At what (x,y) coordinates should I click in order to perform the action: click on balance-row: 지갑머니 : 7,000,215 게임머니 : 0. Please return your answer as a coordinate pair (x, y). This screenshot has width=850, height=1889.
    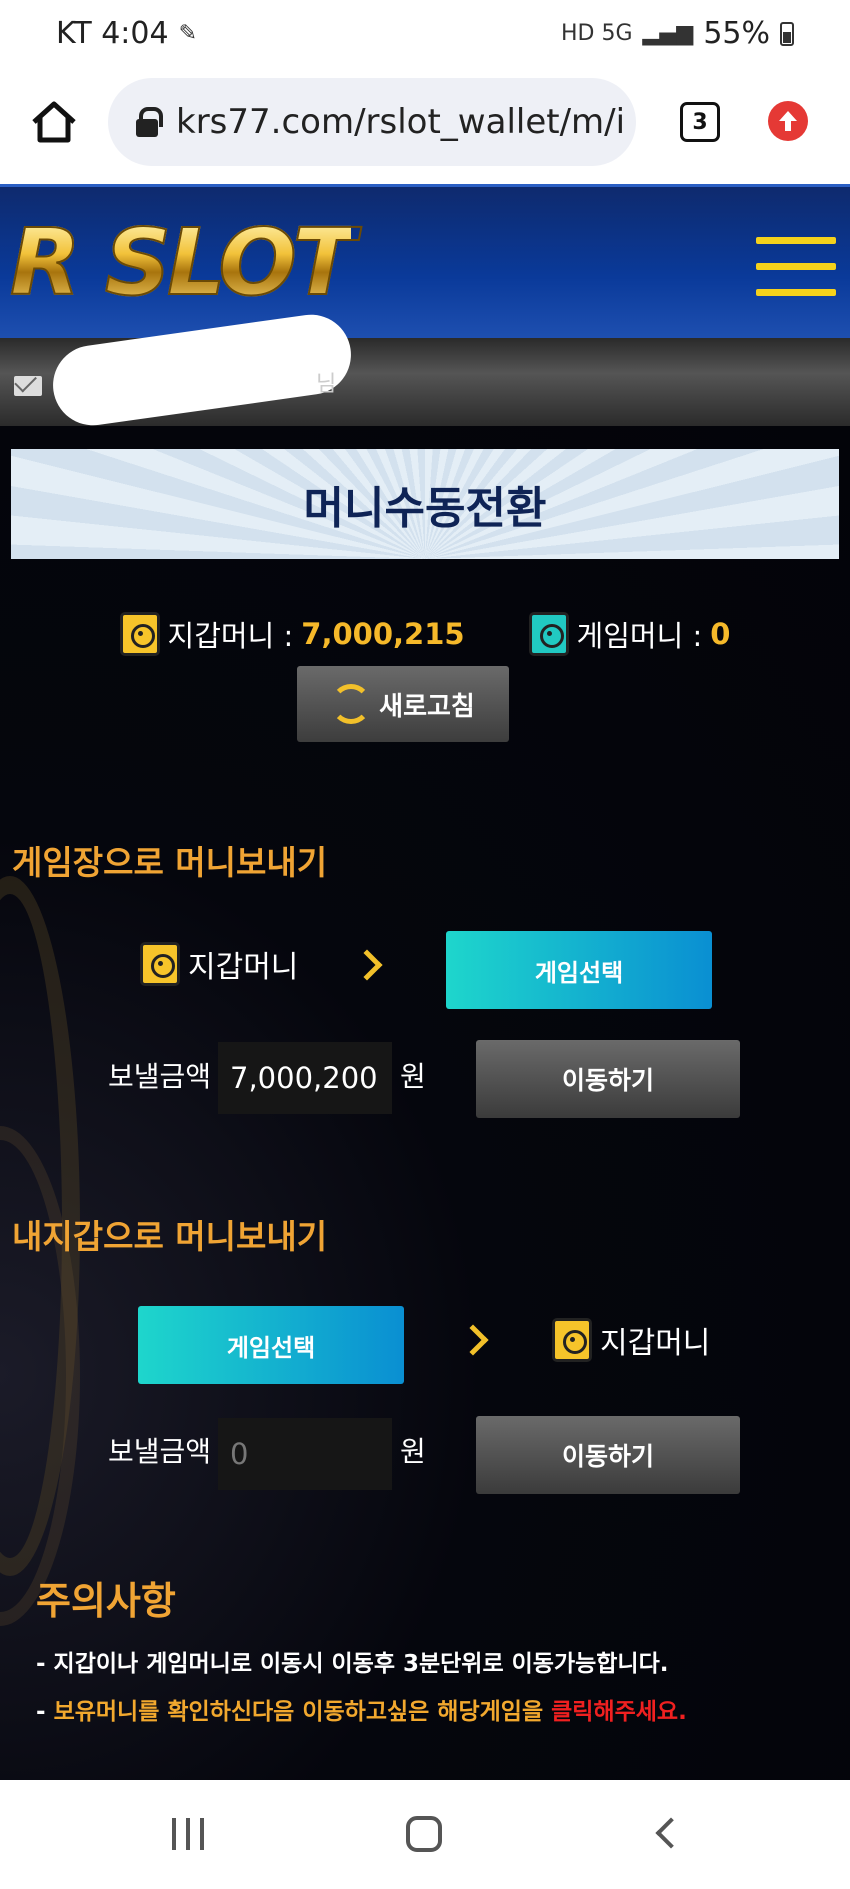
    Looking at the image, I should click on (425, 634).